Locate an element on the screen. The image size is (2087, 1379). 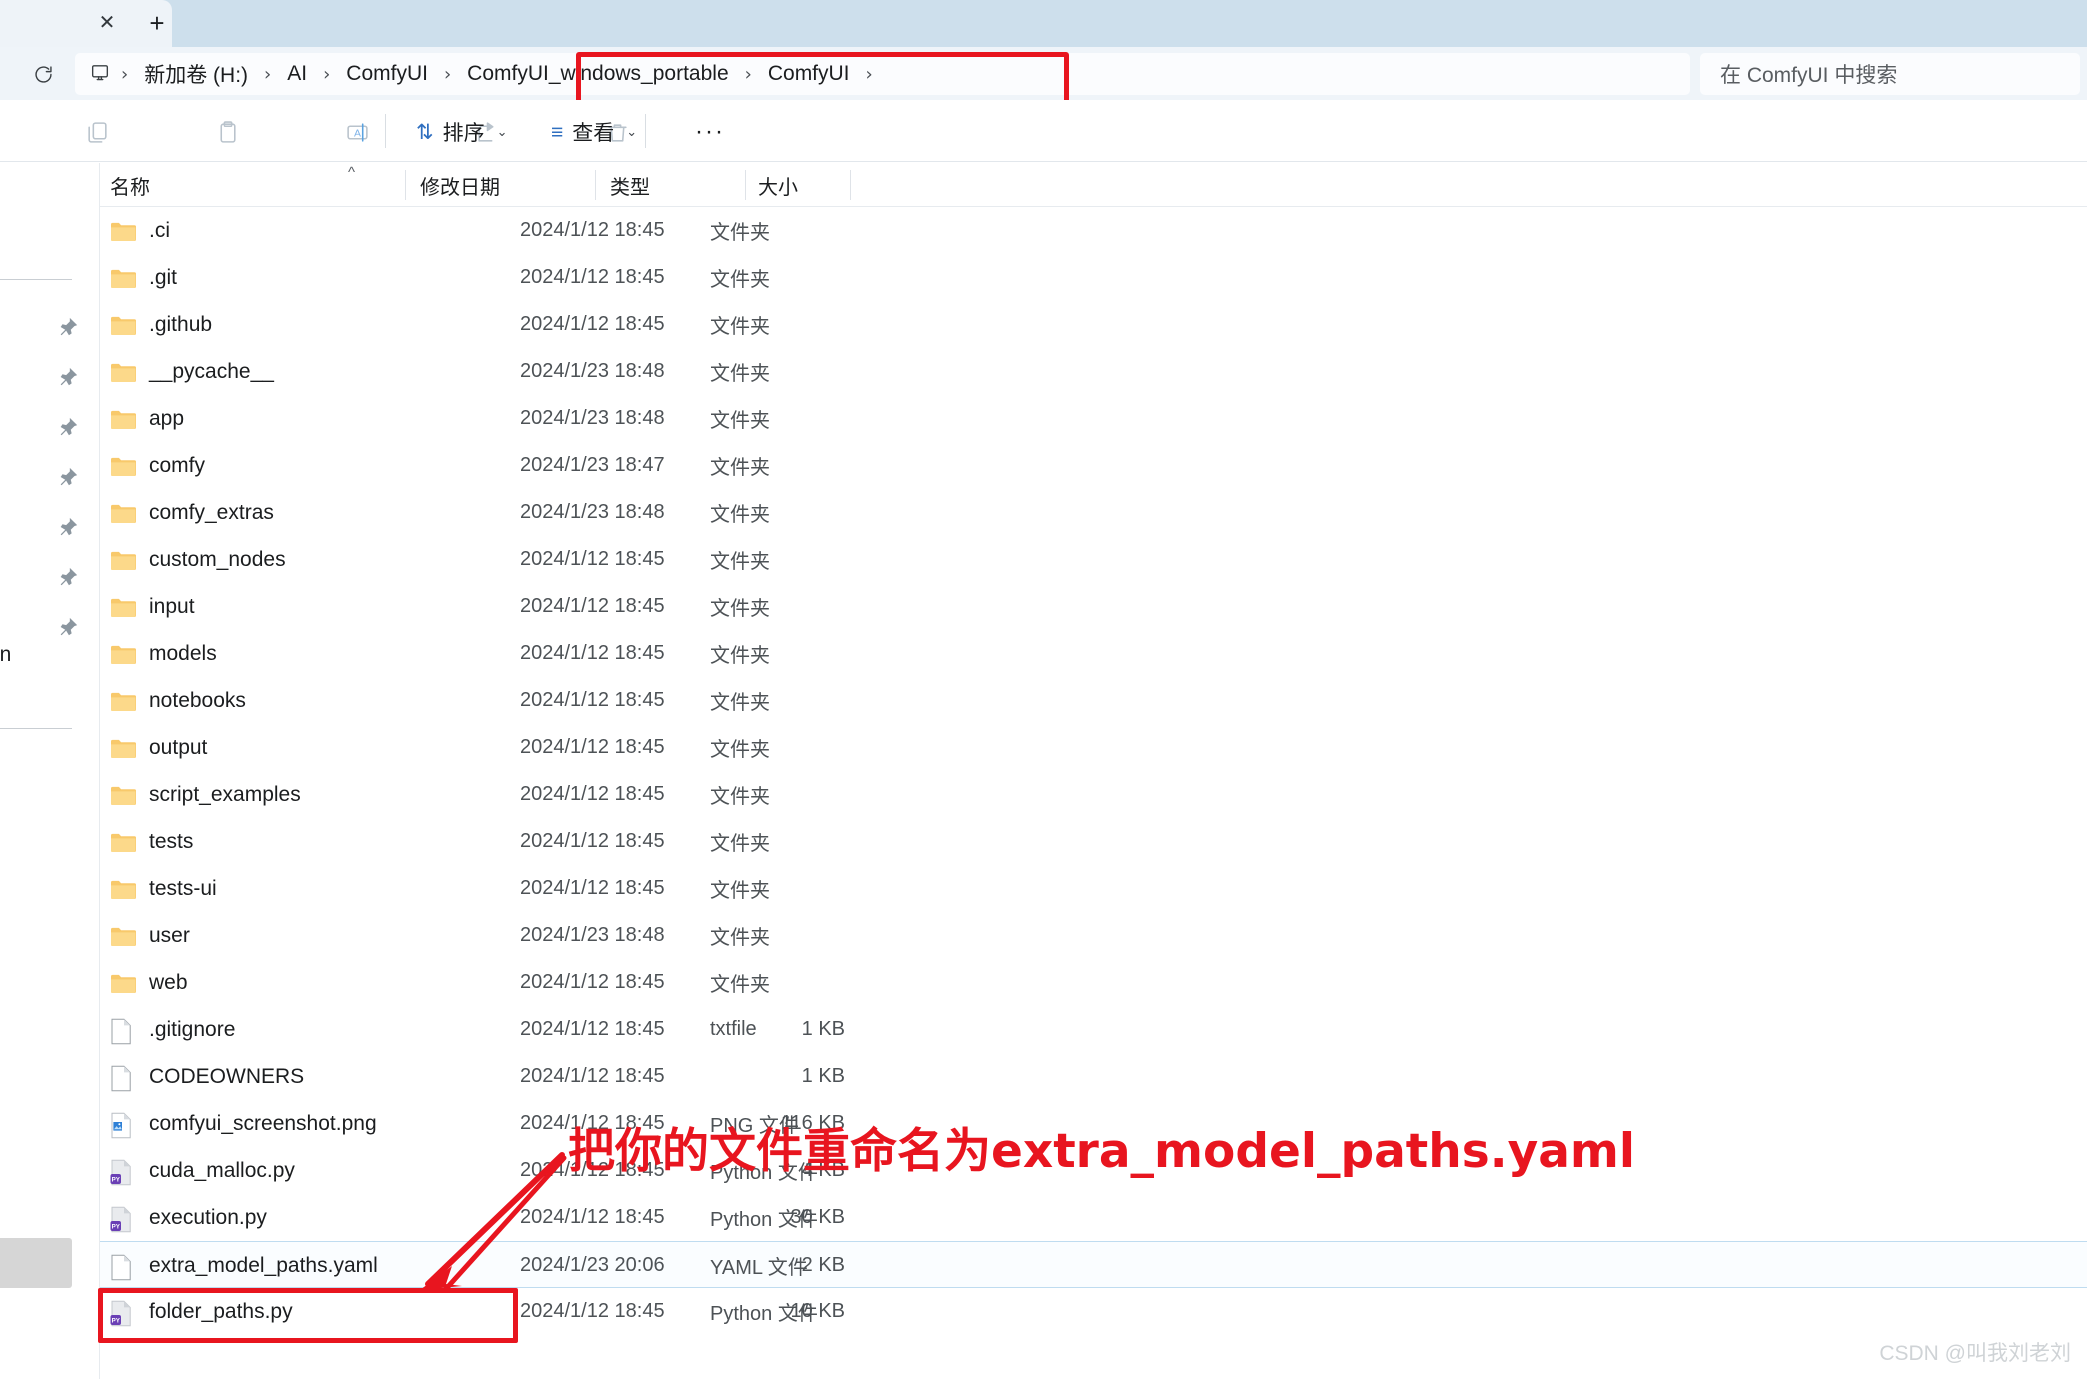
file-name-cell: comfy is located at coordinates (152, 465).